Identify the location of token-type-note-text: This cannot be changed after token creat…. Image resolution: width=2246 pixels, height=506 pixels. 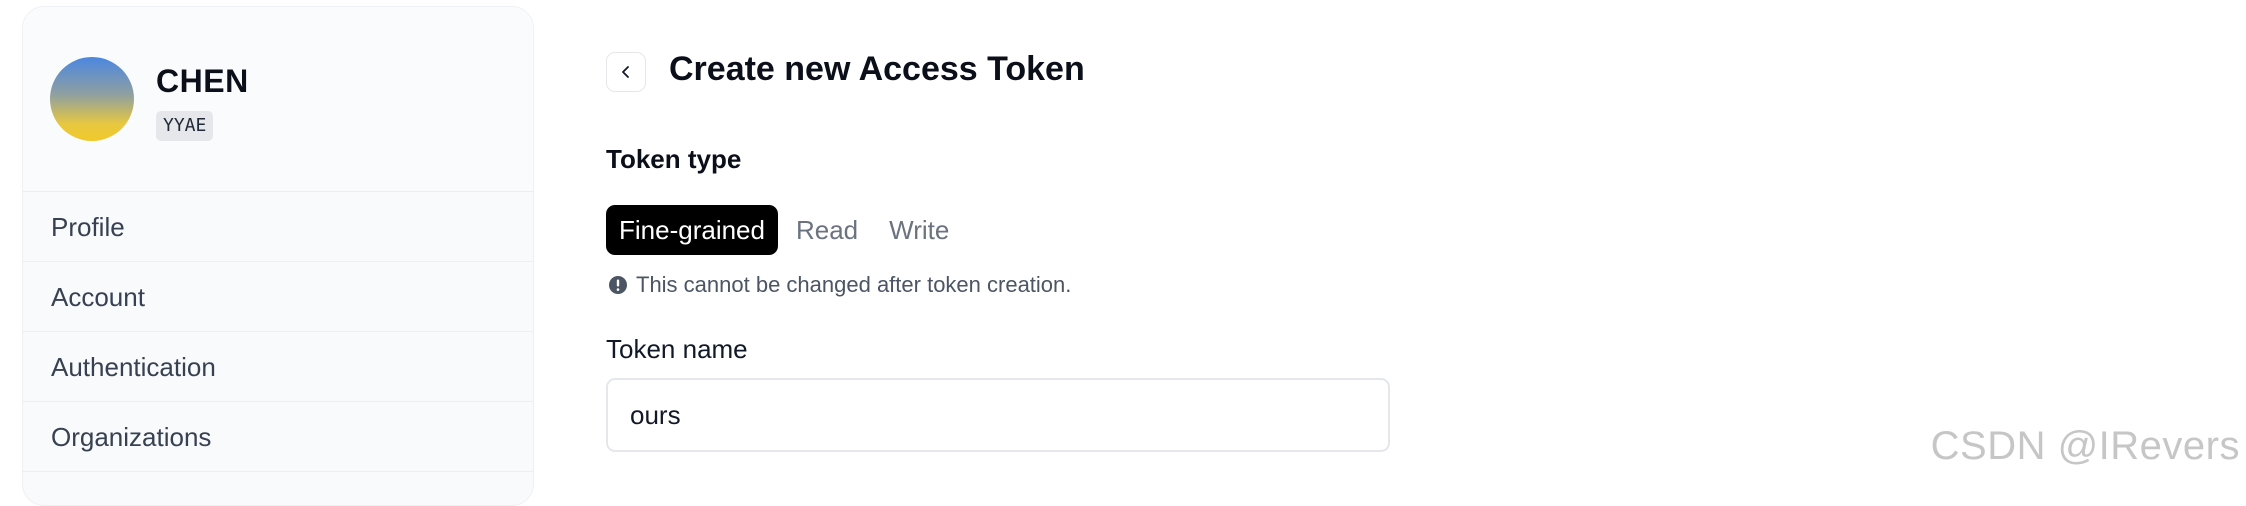
(854, 284).